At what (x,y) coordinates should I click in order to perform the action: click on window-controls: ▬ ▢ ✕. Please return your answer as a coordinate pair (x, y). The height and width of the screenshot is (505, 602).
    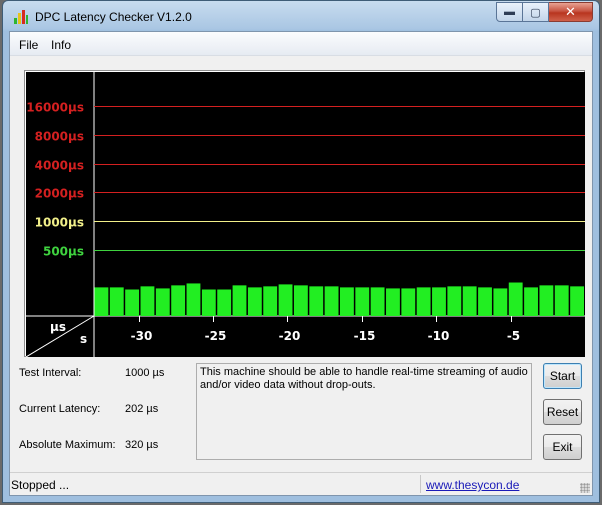
    Looking at the image, I should click on (544, 12).